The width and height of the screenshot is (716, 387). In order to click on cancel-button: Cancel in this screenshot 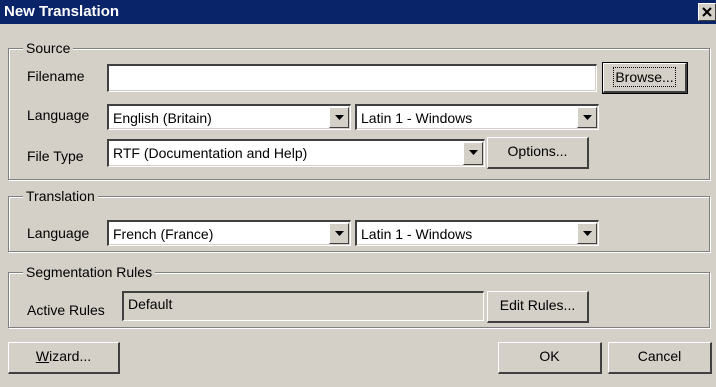, I will do `click(660, 358)`.